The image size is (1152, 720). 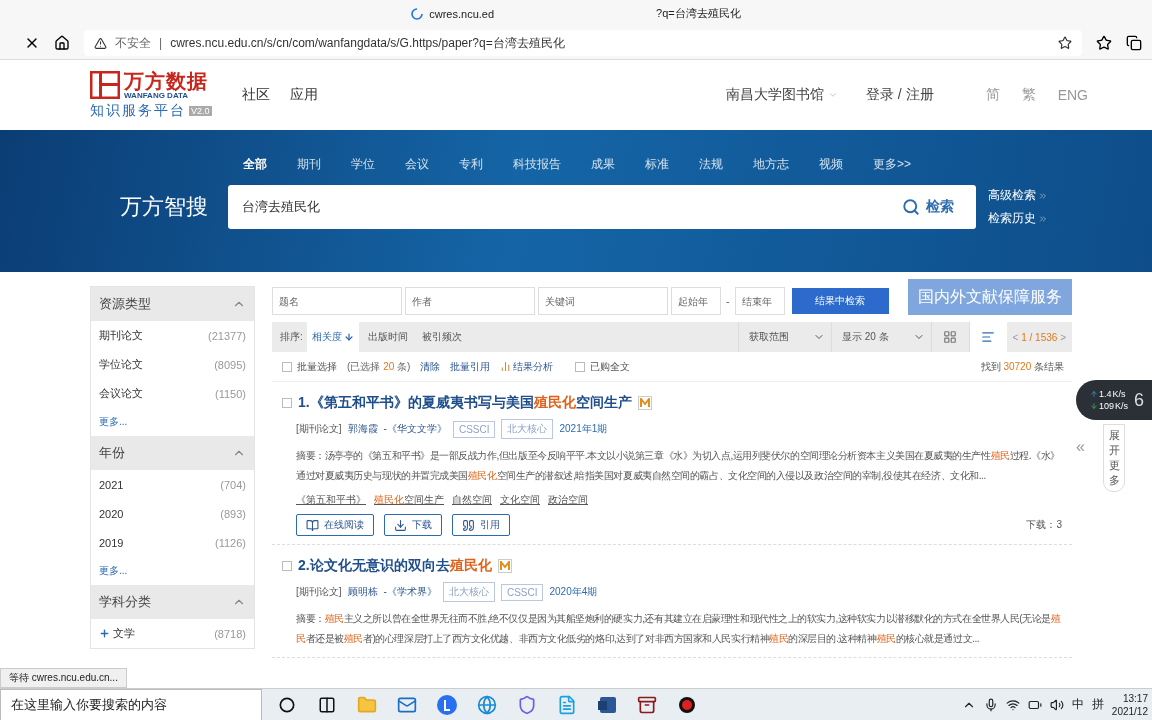 I want to click on filter-item: 学位论文 (8095), so click(x=172, y=364).